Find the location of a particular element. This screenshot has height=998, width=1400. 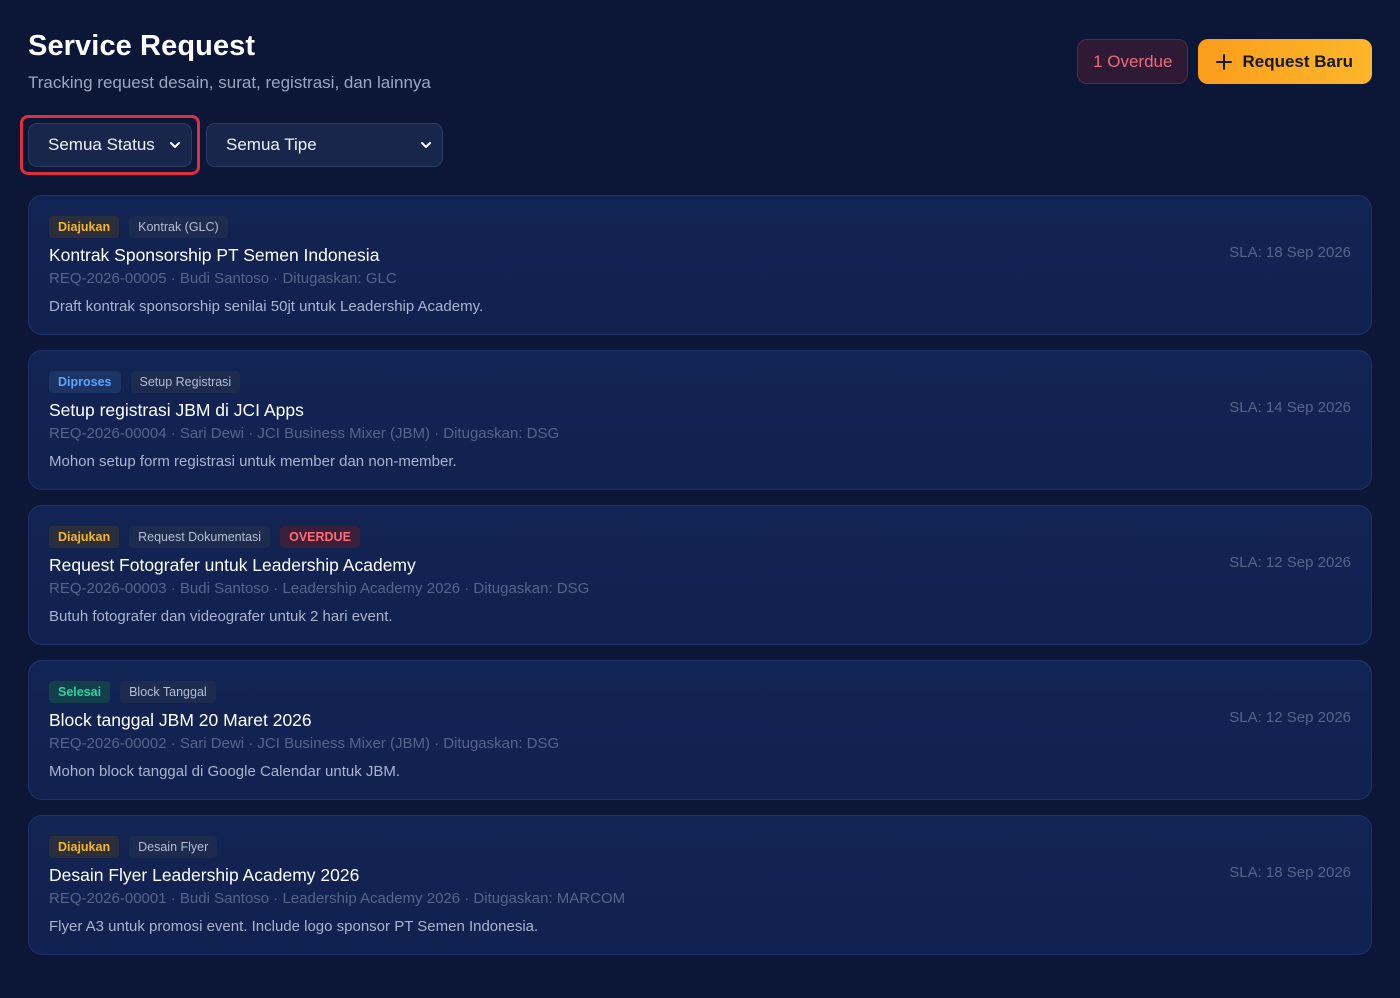

overdue-badge: OVERDUE is located at coordinates (320, 537).